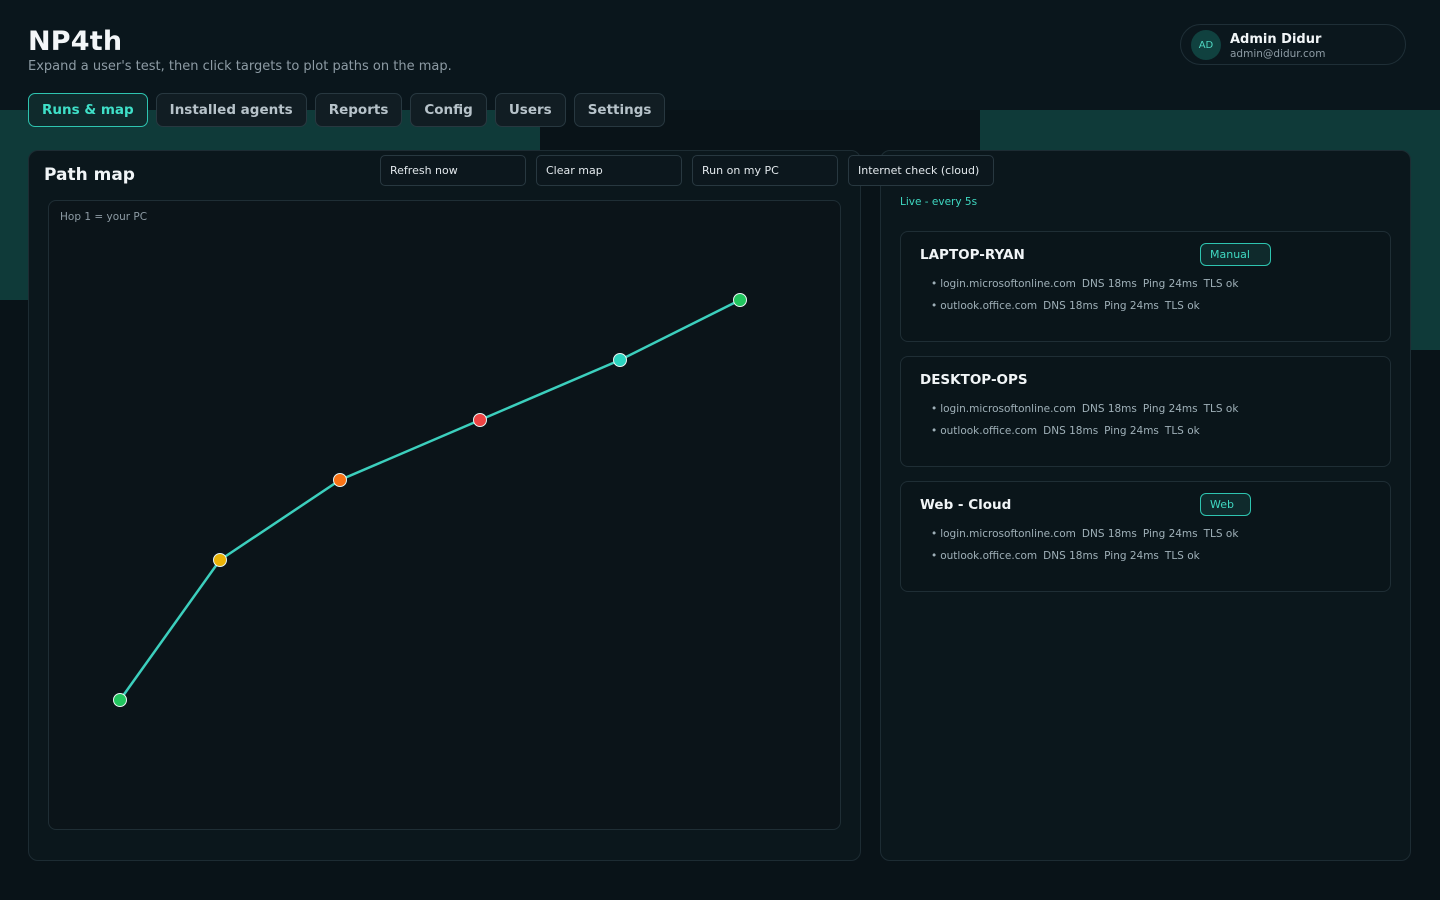 The image size is (1440, 900). Describe the element at coordinates (231, 110) in the screenshot. I see `tab-installed-agents: Installed agents` at that location.